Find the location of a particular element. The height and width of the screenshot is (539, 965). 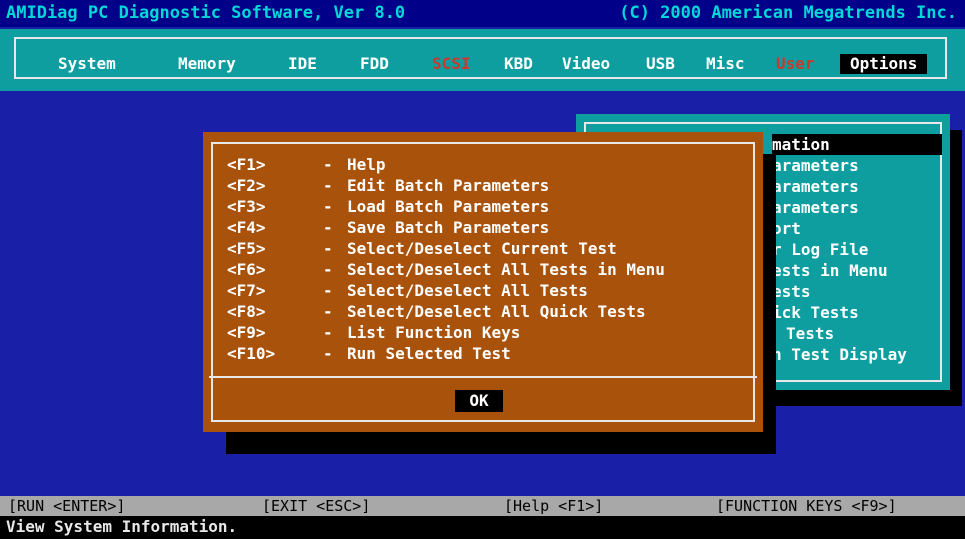

fkey-label: <F9> is located at coordinates (246, 332).